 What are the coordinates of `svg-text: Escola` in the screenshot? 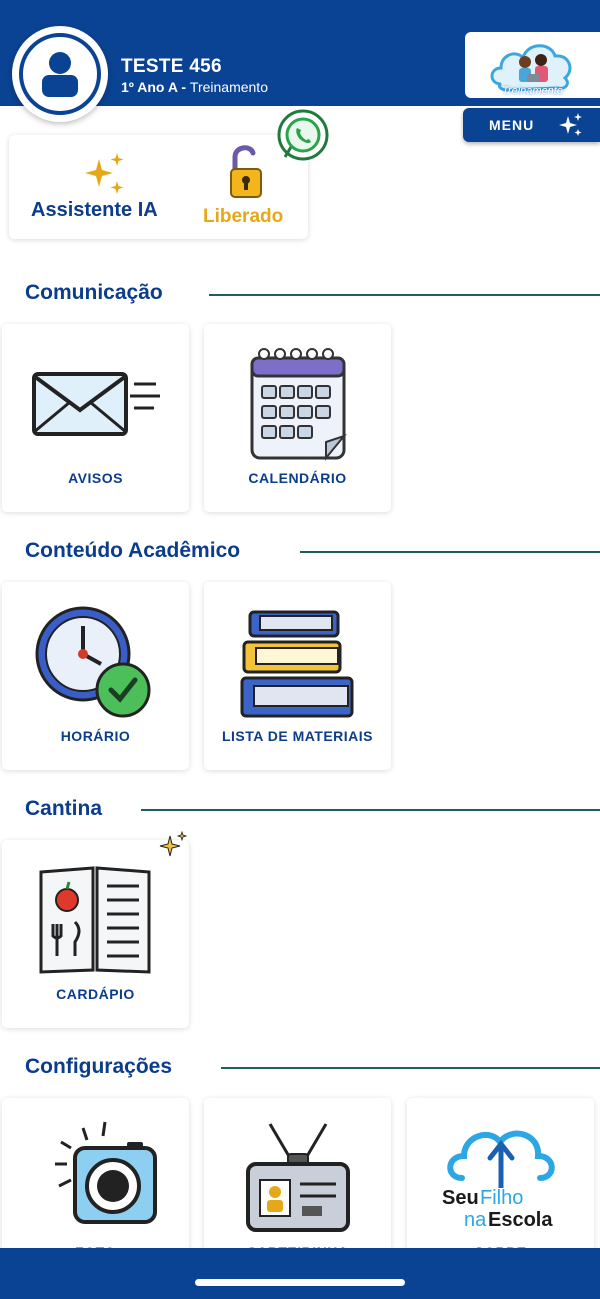 It's located at (520, 1220).